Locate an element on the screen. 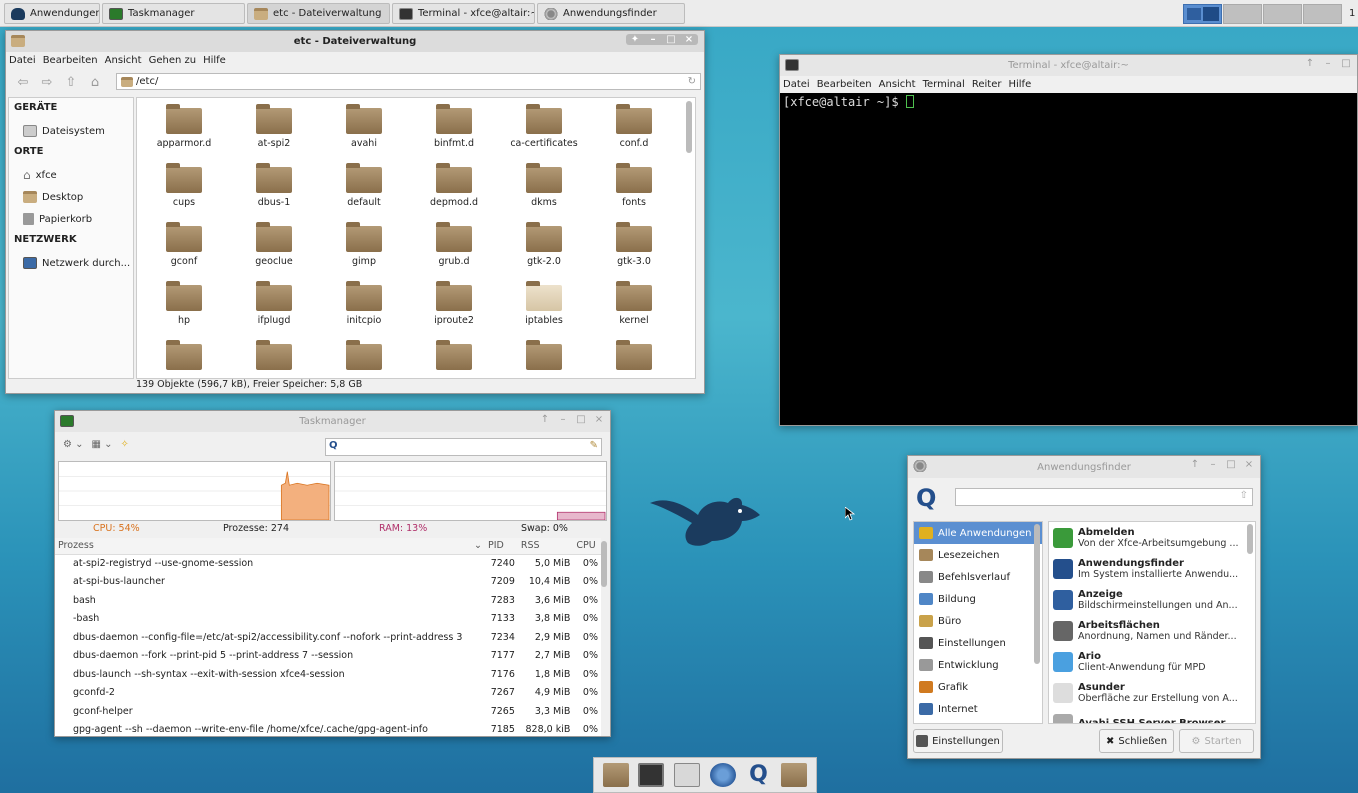  table-row: -bash 7133 3,8 MiB 0% is located at coordinates (328, 619).